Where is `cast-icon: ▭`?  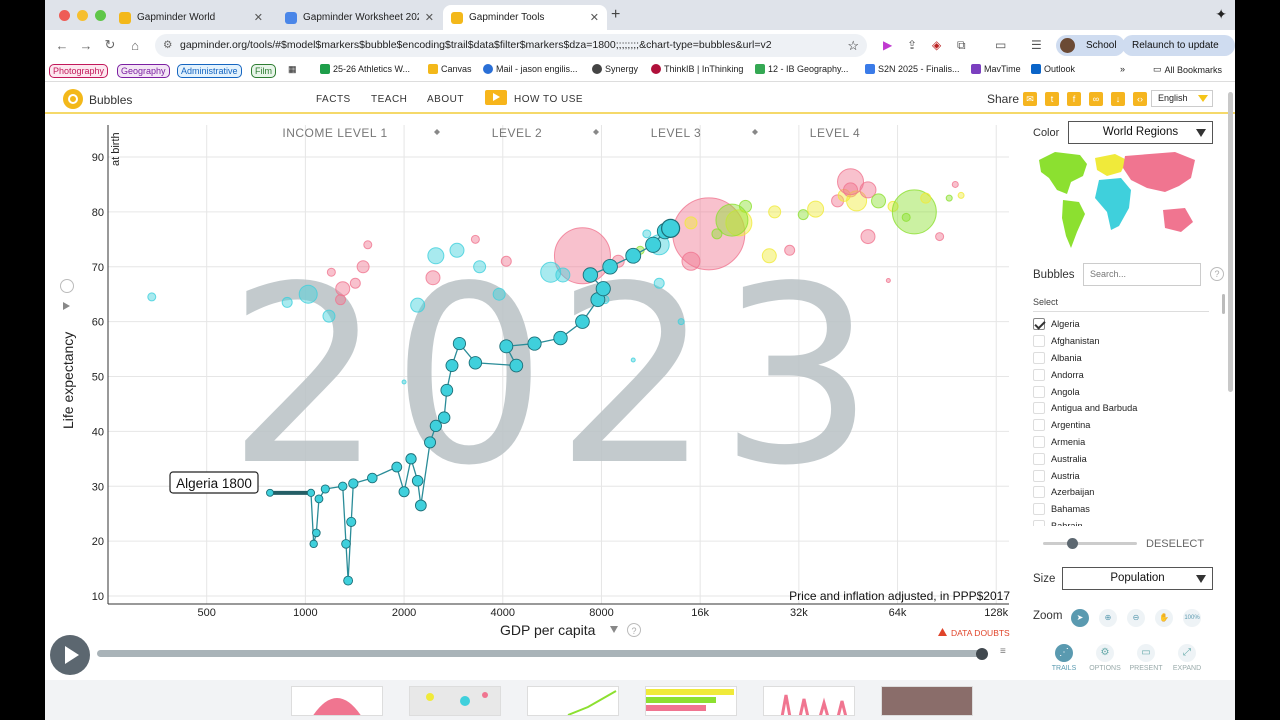
cast-icon: ▭ is located at coordinates (1000, 45).